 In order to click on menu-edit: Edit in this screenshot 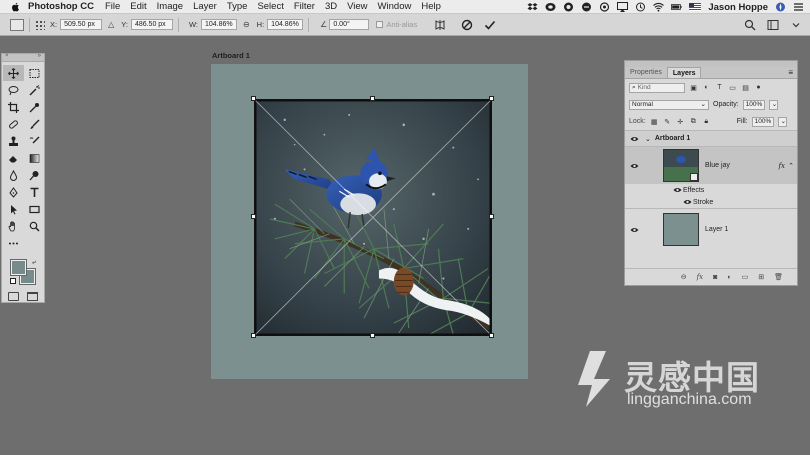, I will do `click(138, 6)`.